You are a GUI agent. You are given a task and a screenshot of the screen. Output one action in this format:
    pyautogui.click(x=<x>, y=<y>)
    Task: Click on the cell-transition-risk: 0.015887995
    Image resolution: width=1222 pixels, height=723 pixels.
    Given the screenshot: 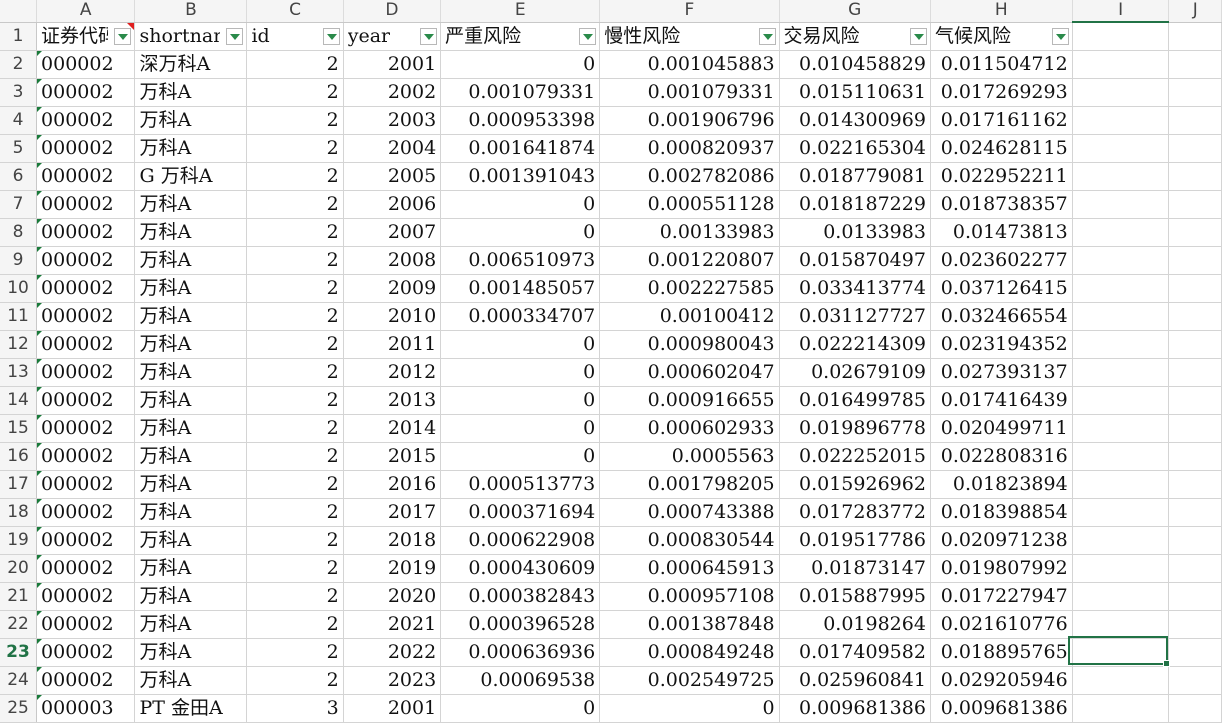 What is the action you would take?
    pyautogui.click(x=855, y=596)
    